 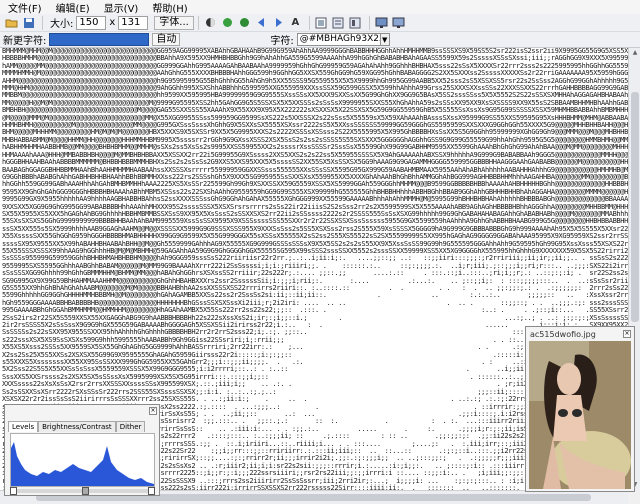 What do you see at coordinates (130, 426) in the screenshot?
I see `tab-dither: Dither` at bounding box center [130, 426].